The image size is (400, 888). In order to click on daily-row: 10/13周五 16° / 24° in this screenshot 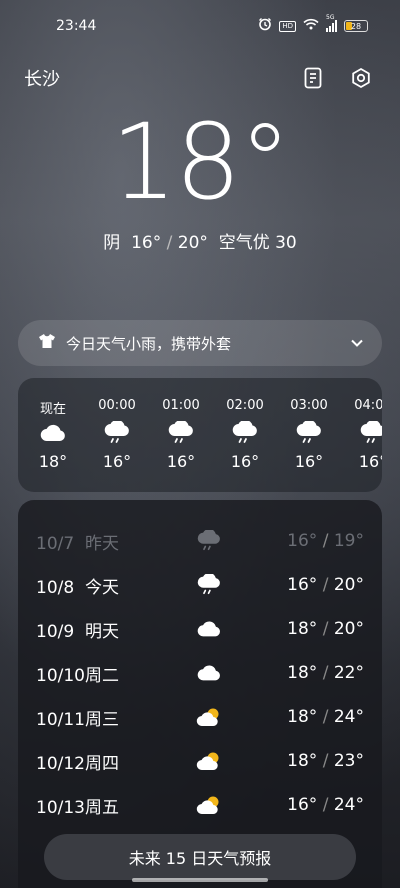, I will do `click(200, 805)`.